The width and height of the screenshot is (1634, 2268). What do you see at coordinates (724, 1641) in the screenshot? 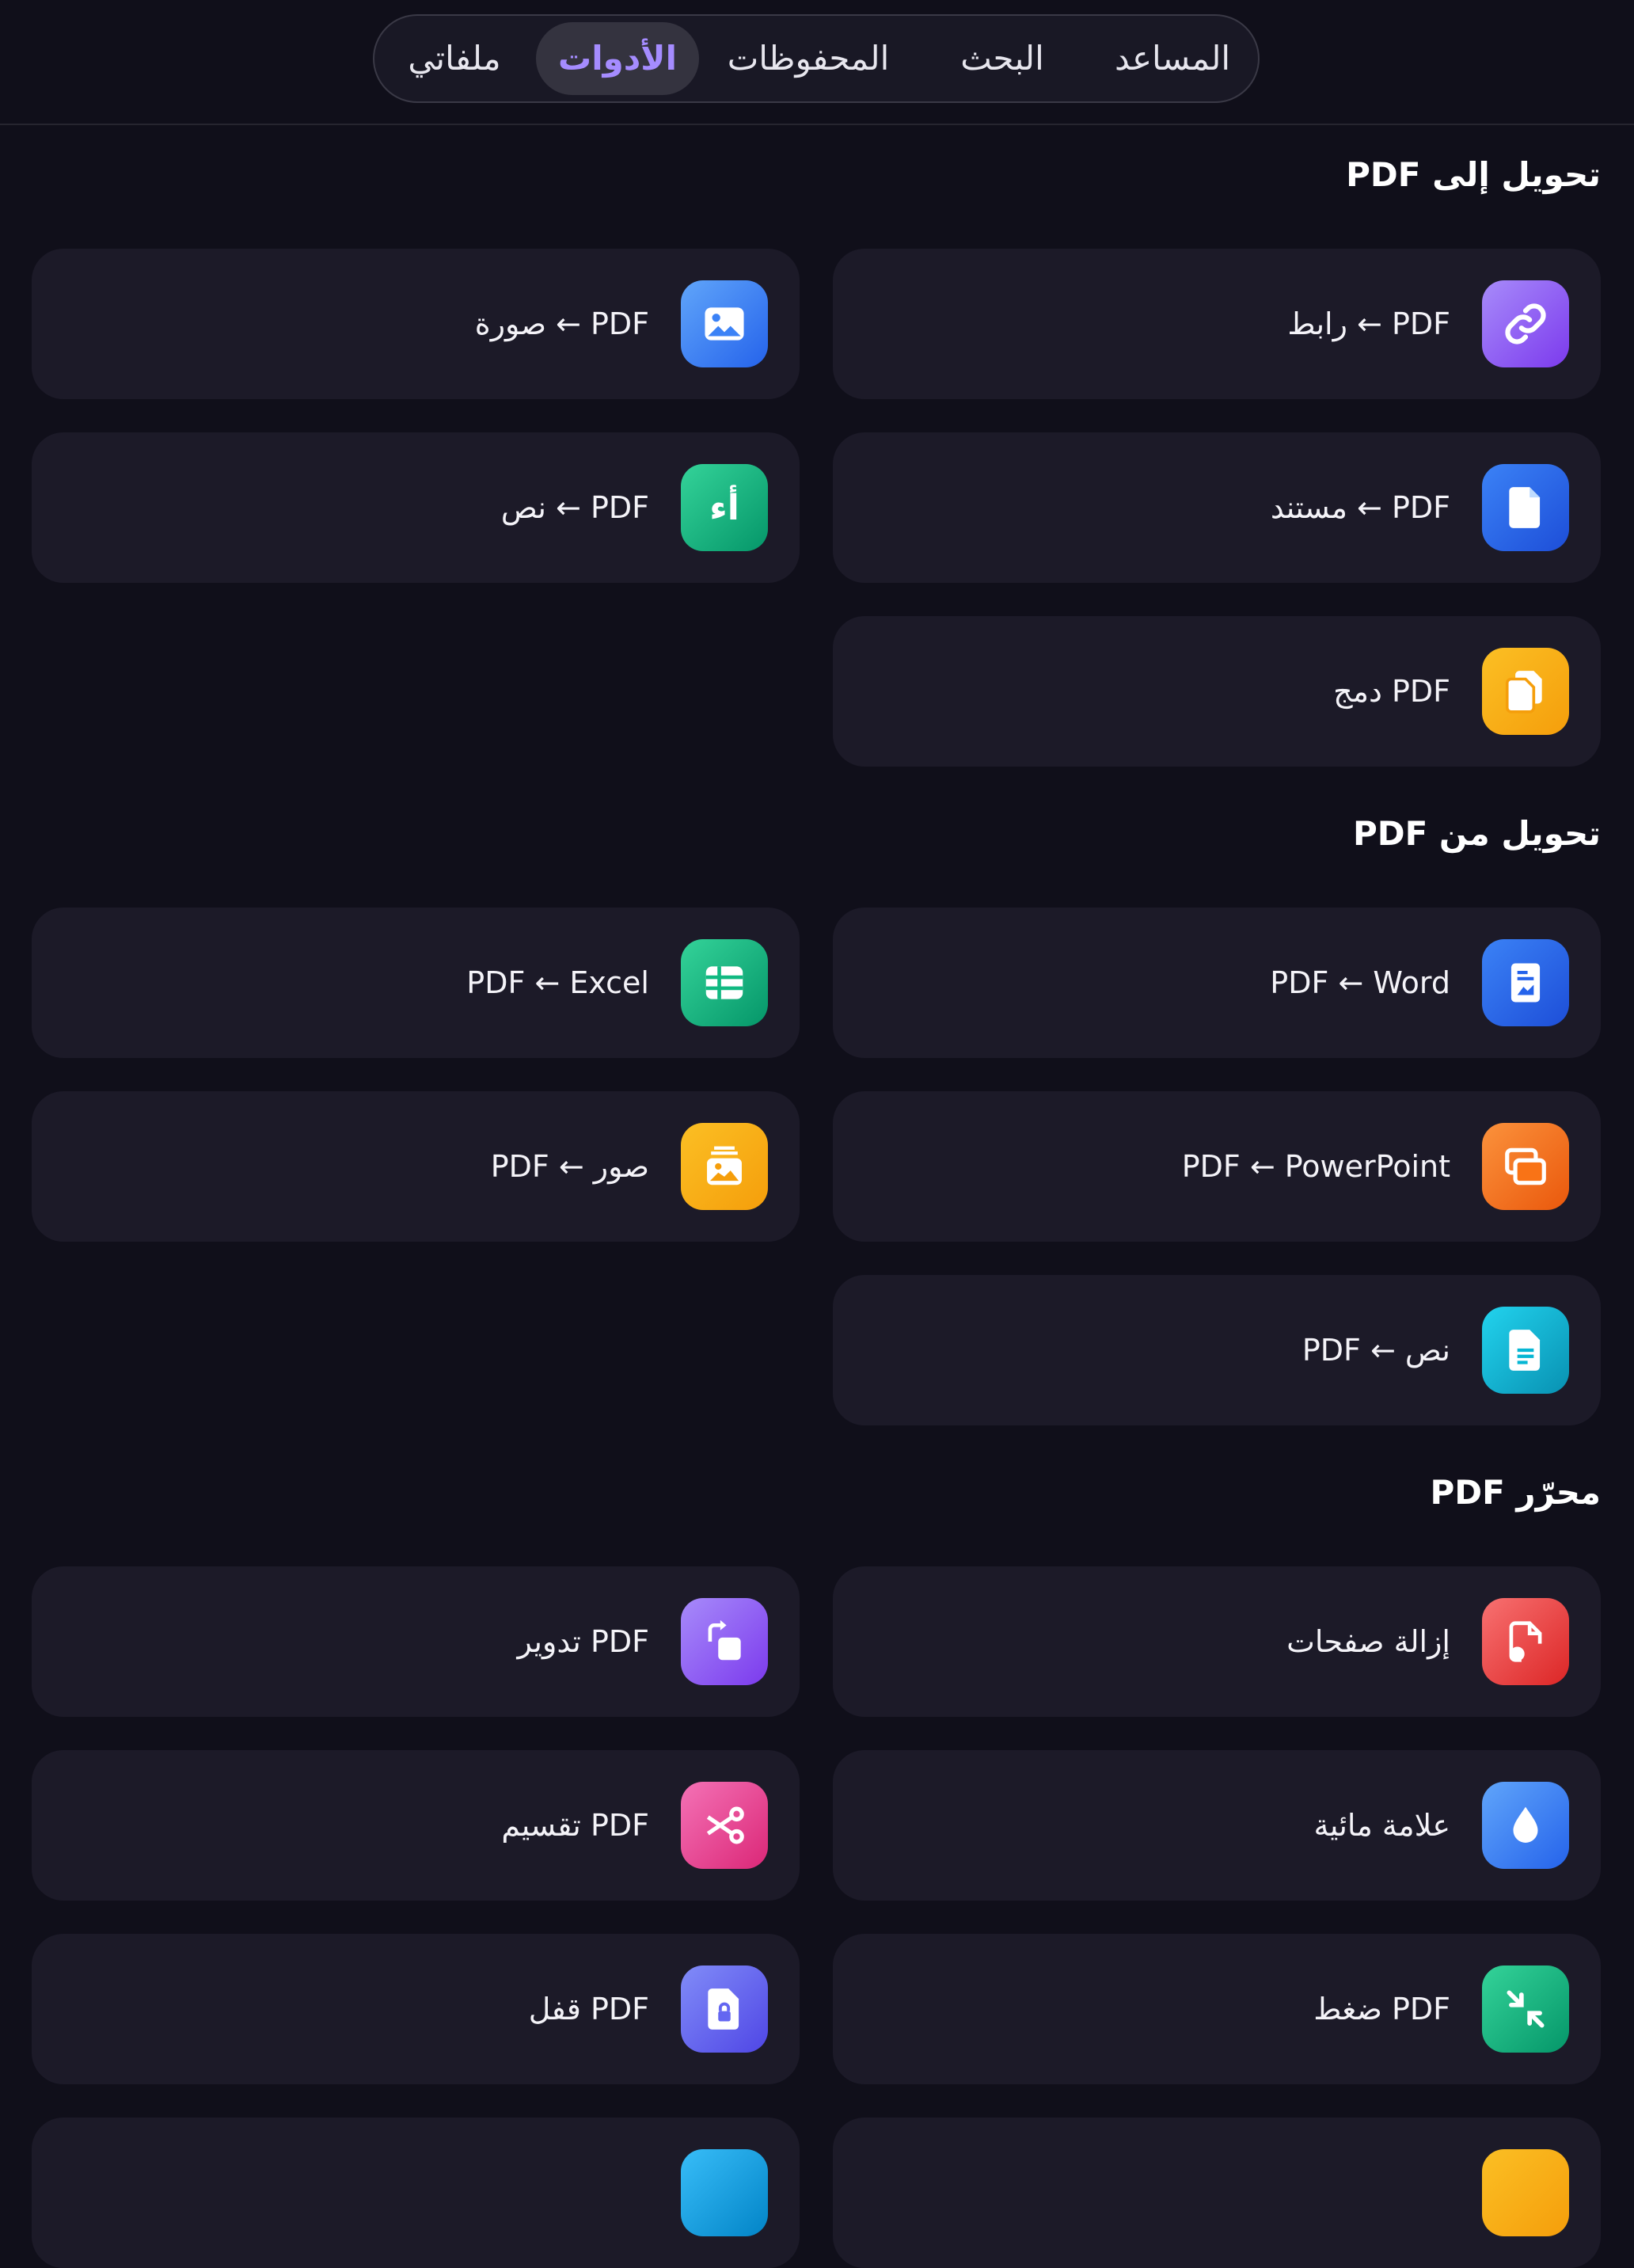
I see `rotate-icon` at bounding box center [724, 1641].